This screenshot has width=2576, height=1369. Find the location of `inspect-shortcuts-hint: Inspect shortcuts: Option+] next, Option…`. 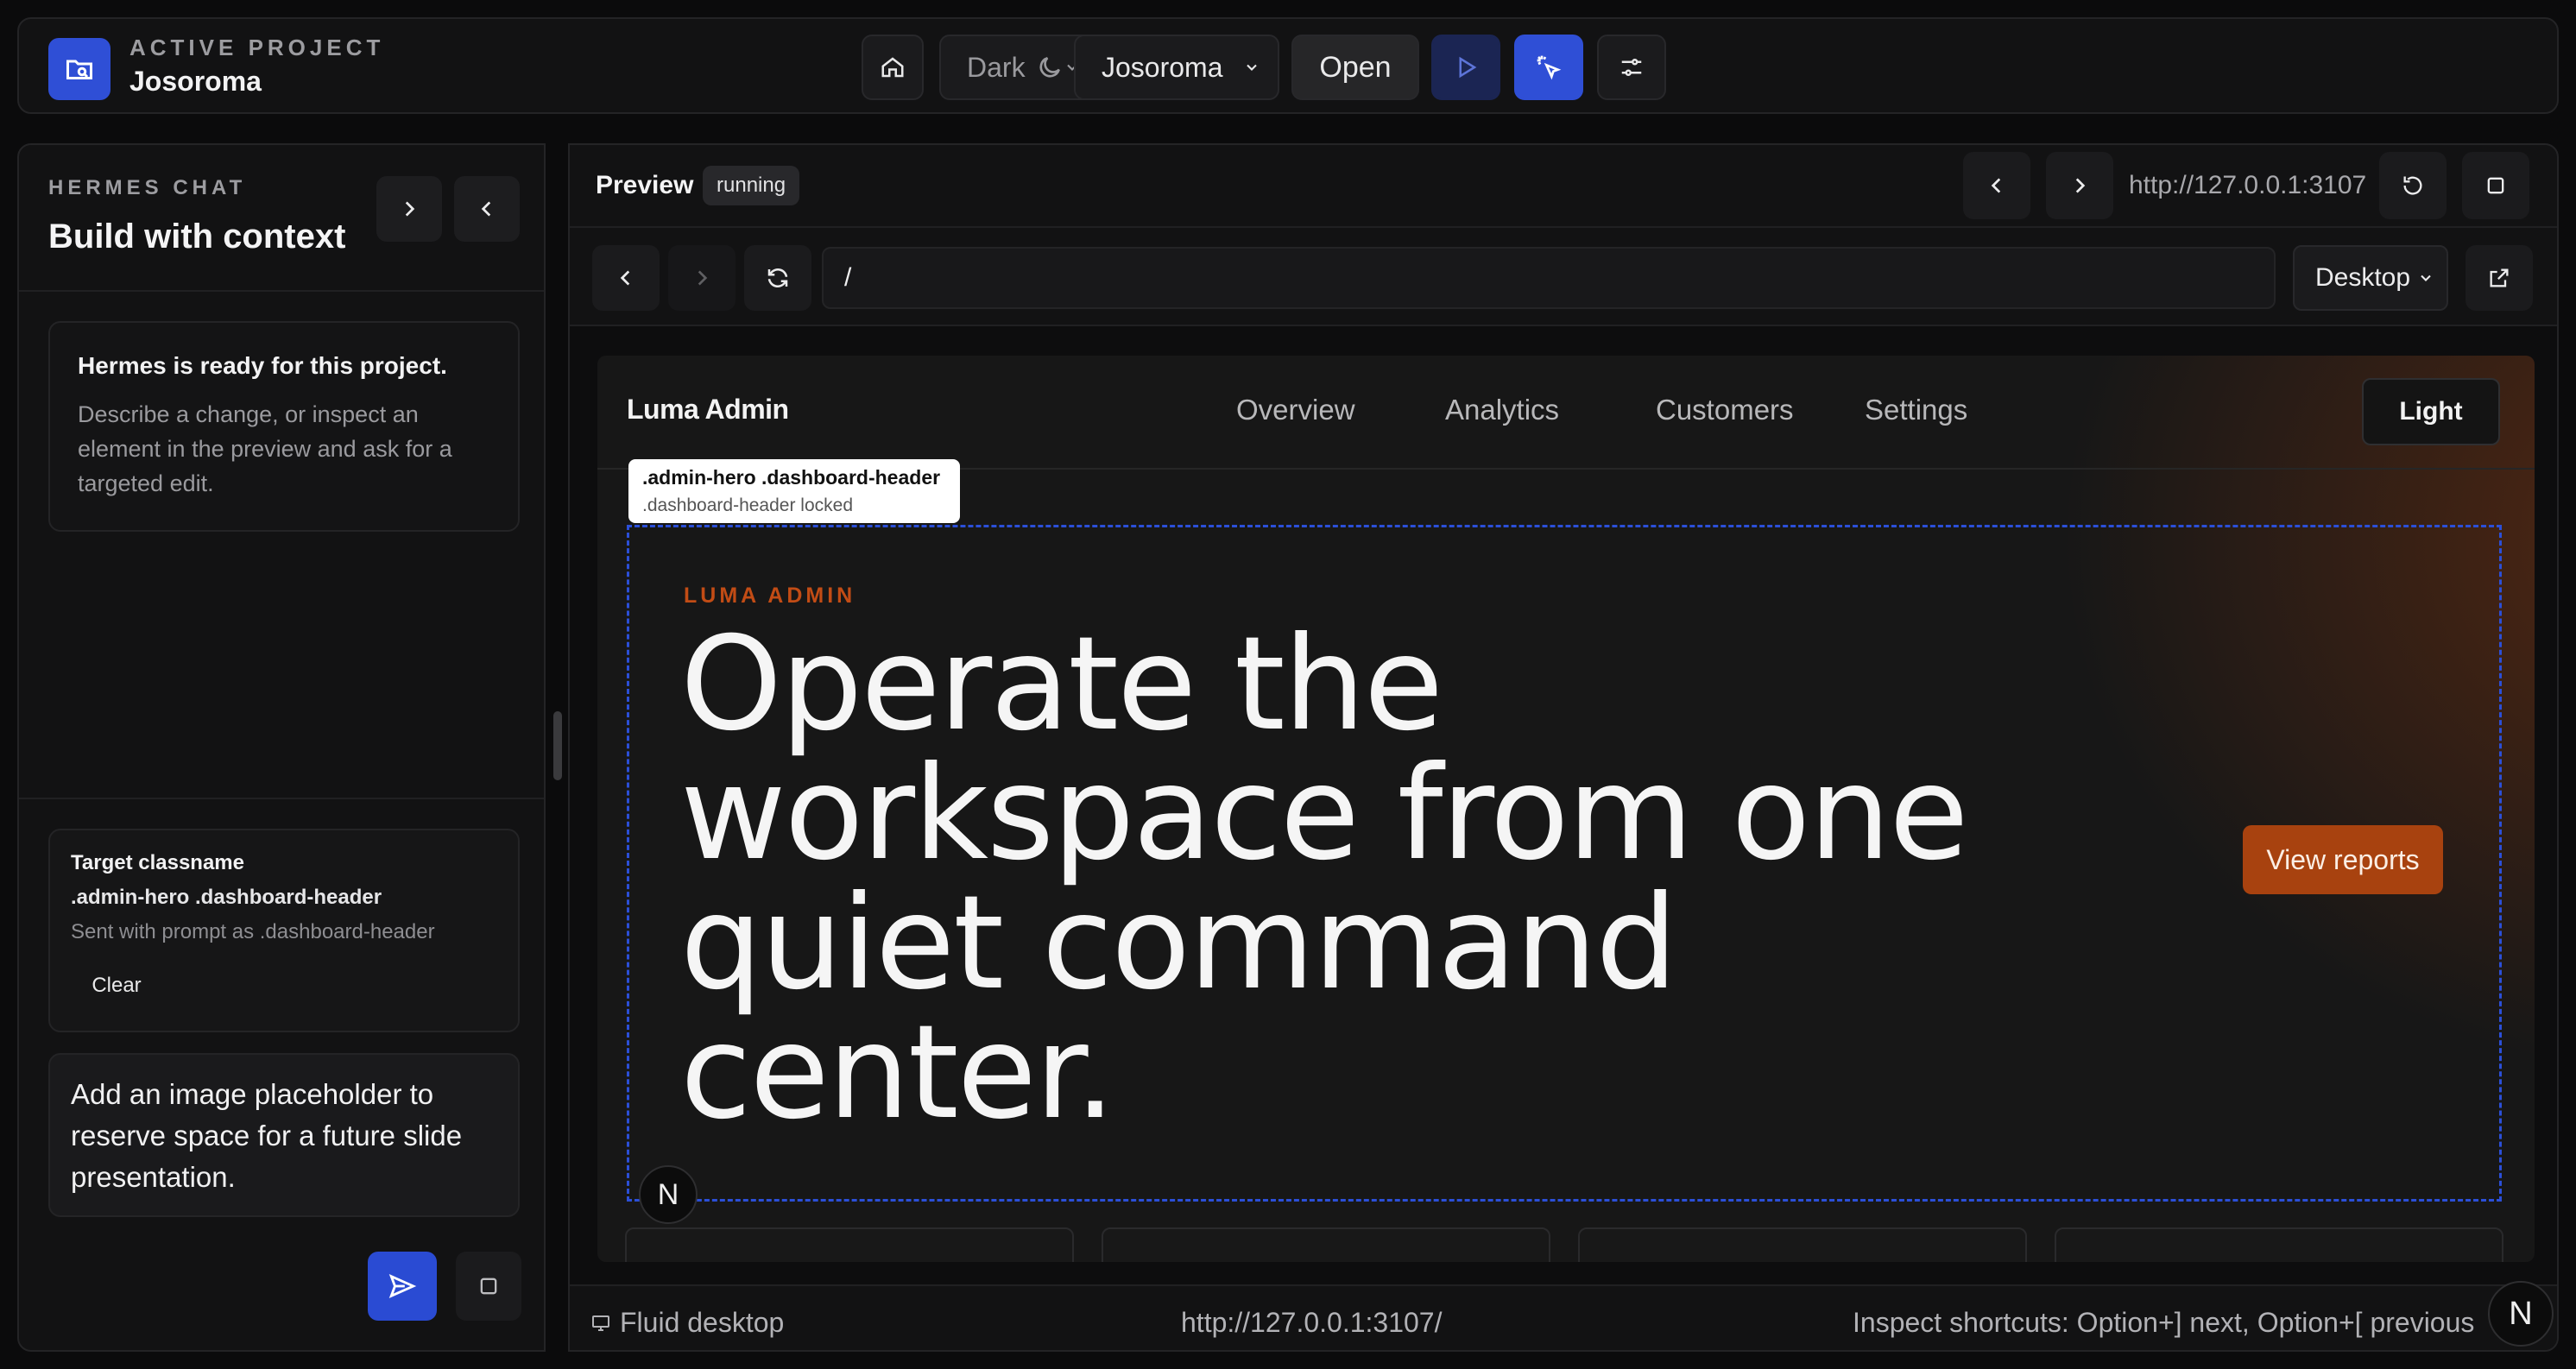

inspect-shortcuts-hint: Inspect shortcuts: Option+] next, Option… is located at coordinates (2164, 1323).